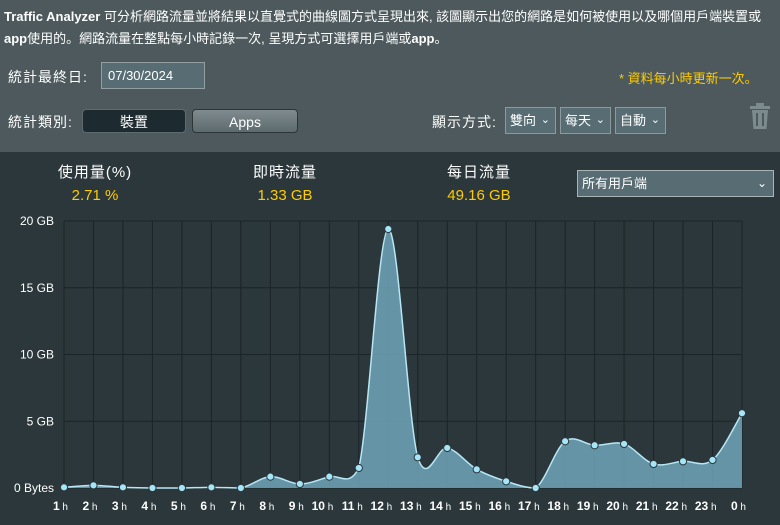 The image size is (780, 525). I want to click on x-tick-label: 18 h, so click(558, 506).